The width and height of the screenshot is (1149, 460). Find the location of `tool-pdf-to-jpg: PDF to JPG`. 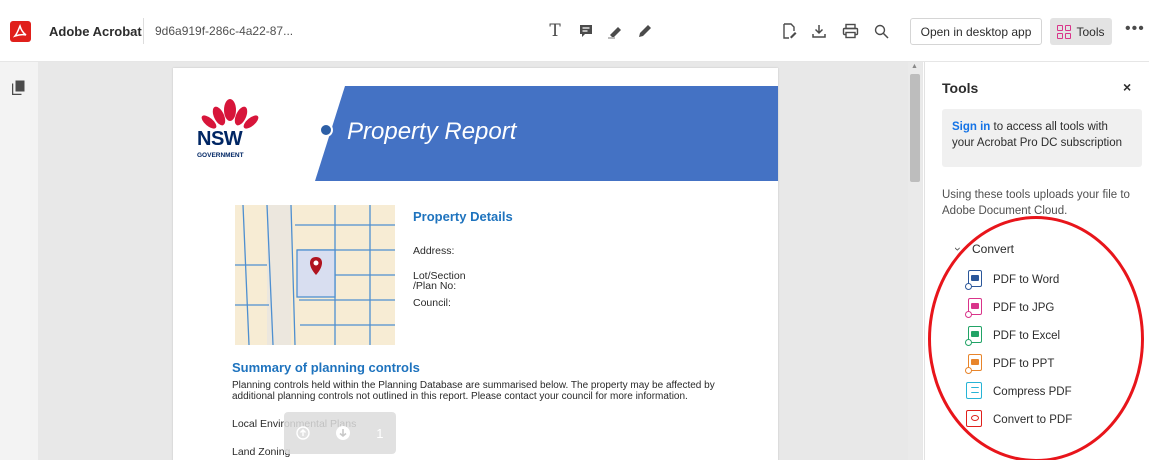

tool-pdf-to-jpg: PDF to JPG is located at coordinates (1009, 308).